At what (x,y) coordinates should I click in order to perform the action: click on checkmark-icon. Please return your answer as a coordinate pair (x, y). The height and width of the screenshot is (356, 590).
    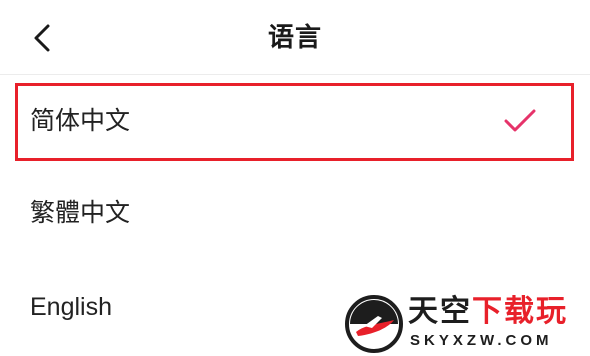
    Looking at the image, I should click on (520, 120).